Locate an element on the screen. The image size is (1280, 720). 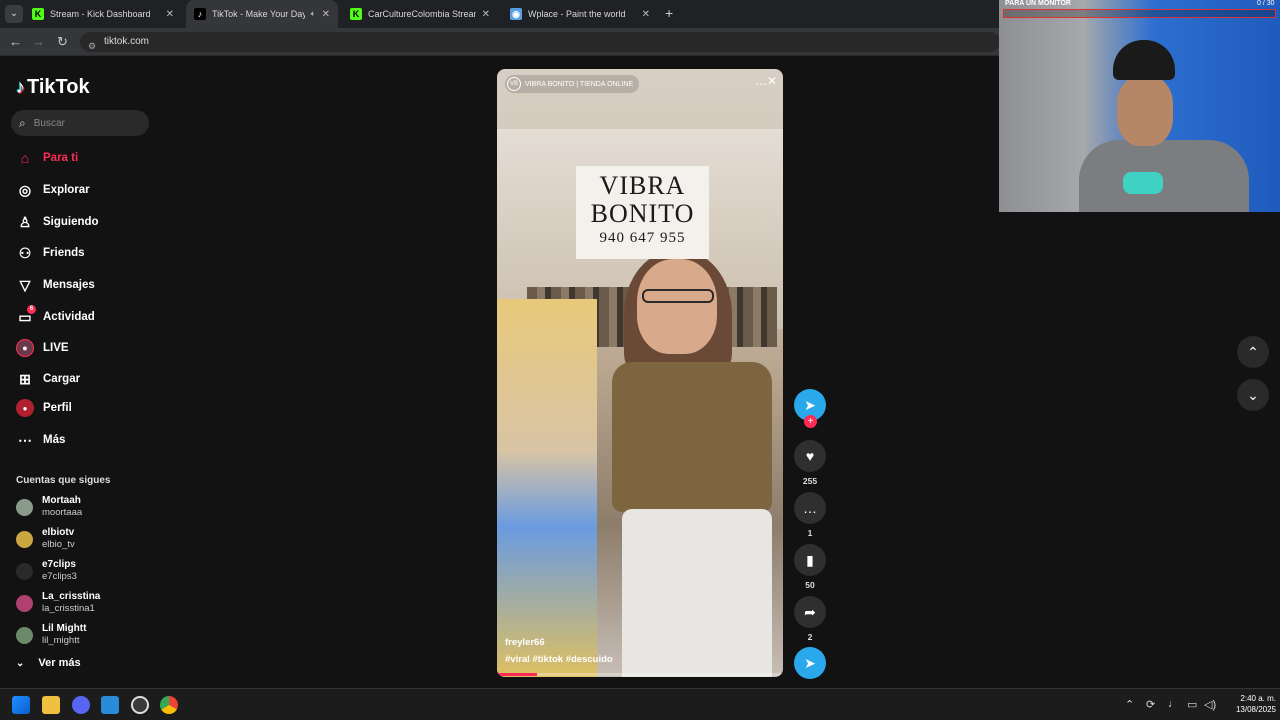
webcam-goal-label: PARA UN MONITOR is located at coordinates (1038, 3).